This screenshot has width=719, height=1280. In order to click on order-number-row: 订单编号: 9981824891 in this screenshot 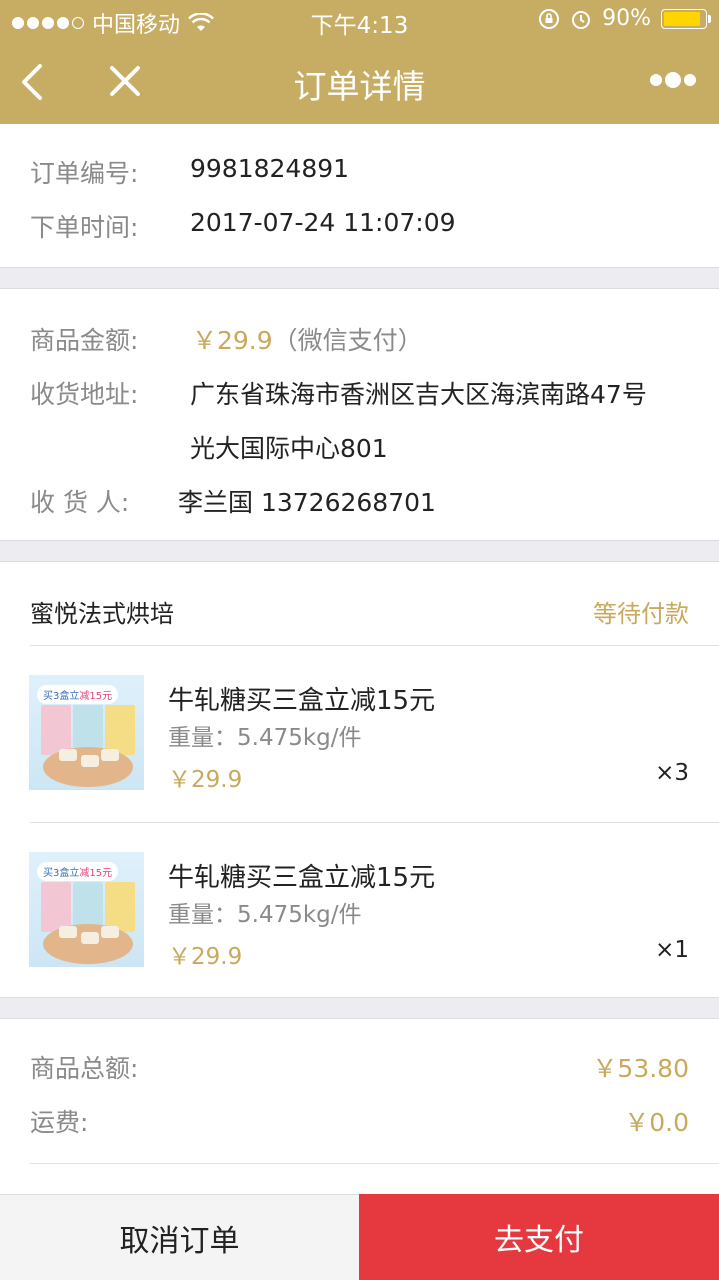, I will do `click(189, 172)`.